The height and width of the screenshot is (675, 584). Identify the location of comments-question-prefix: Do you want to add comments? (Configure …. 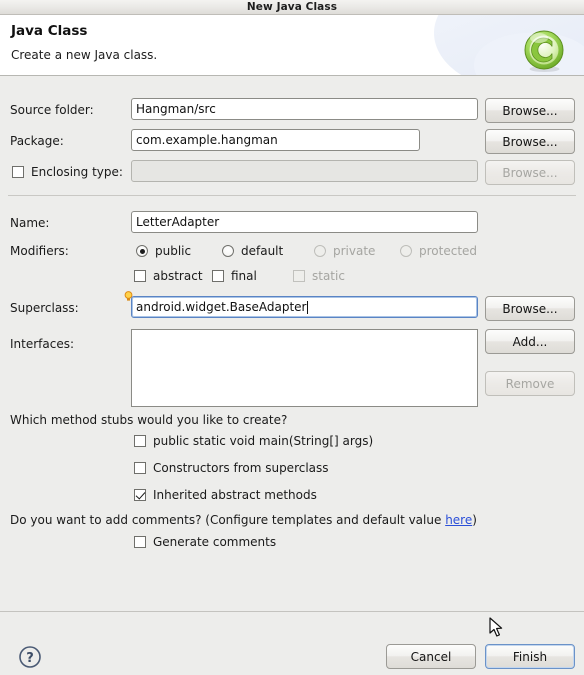
(228, 520).